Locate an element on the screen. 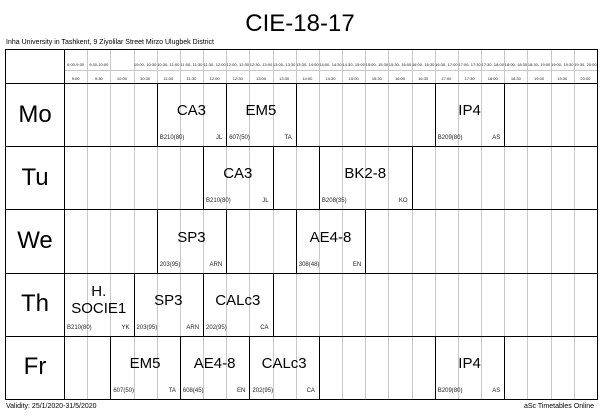  time-slot-label: 18:00- 18:30 is located at coordinates (516, 64).